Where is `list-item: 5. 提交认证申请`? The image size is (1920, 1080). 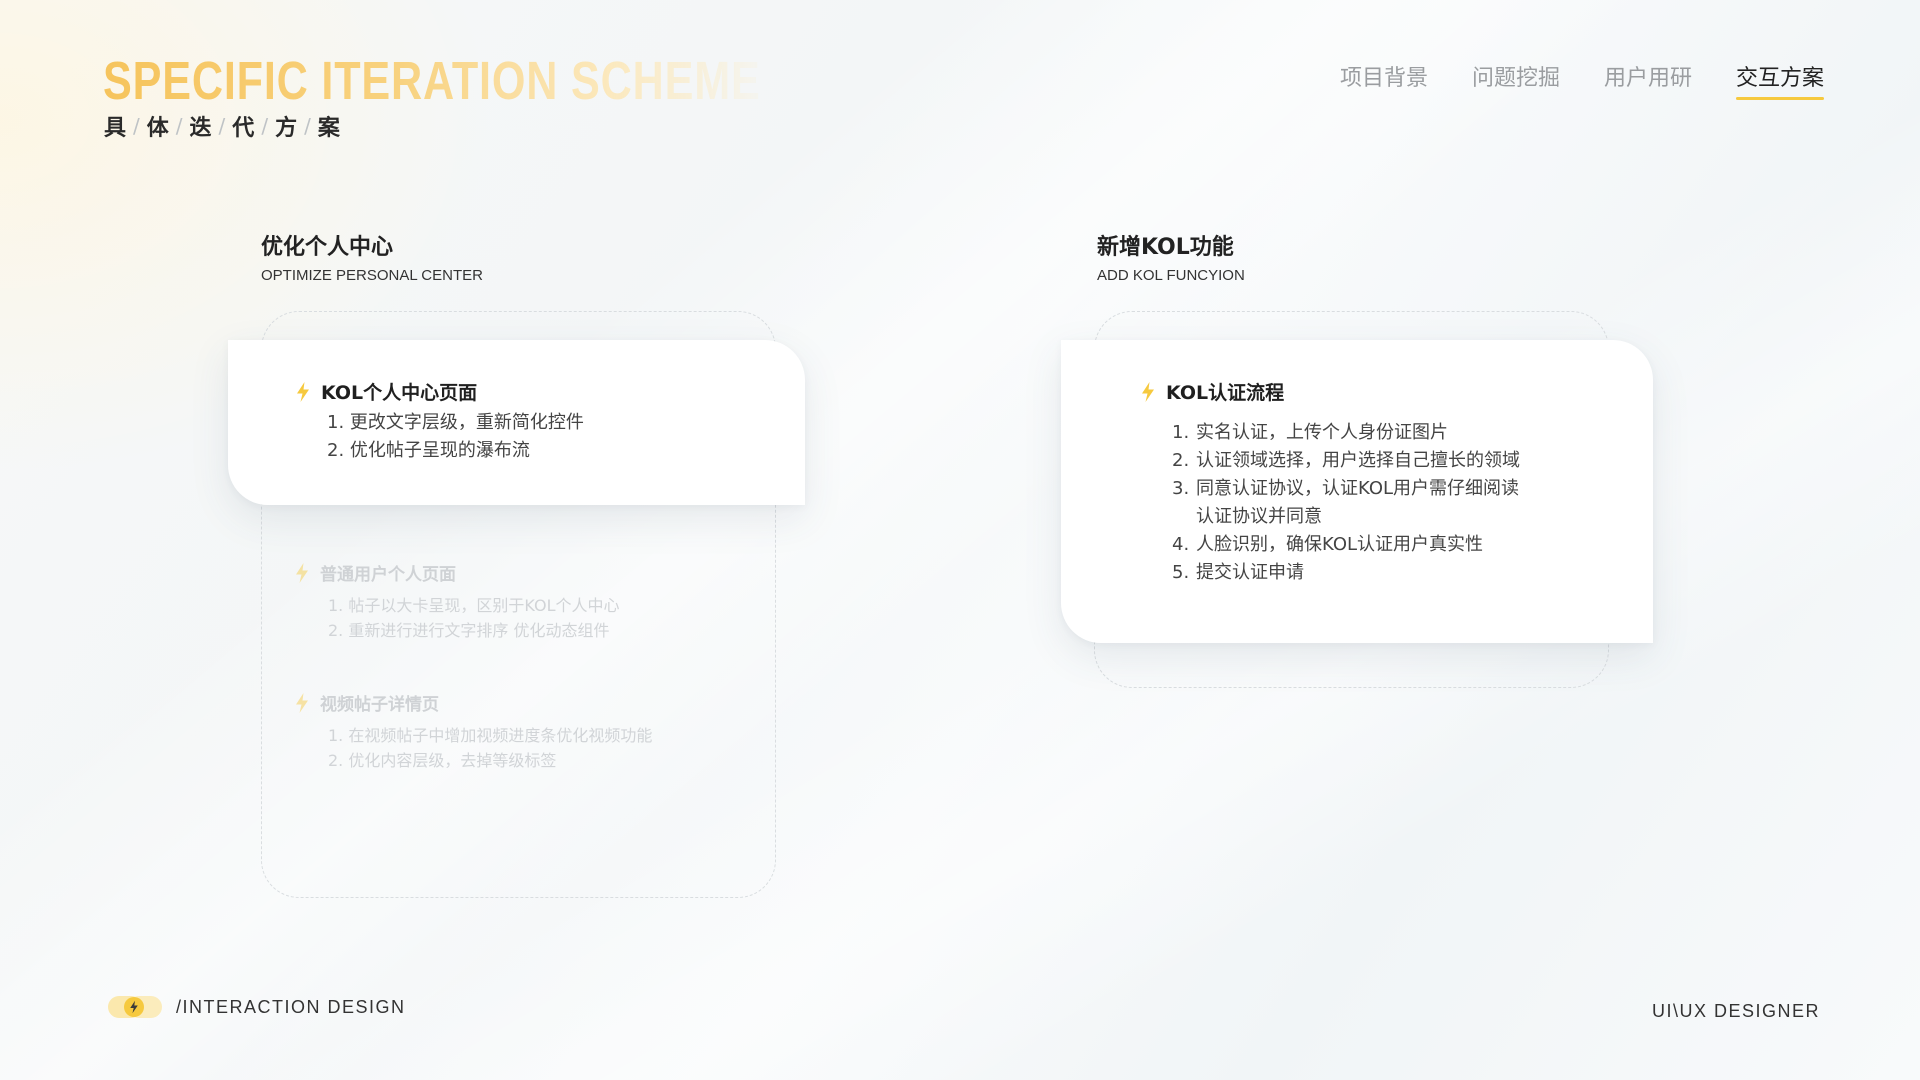 list-item: 5. 提交认证申请 is located at coordinates (1412, 573).